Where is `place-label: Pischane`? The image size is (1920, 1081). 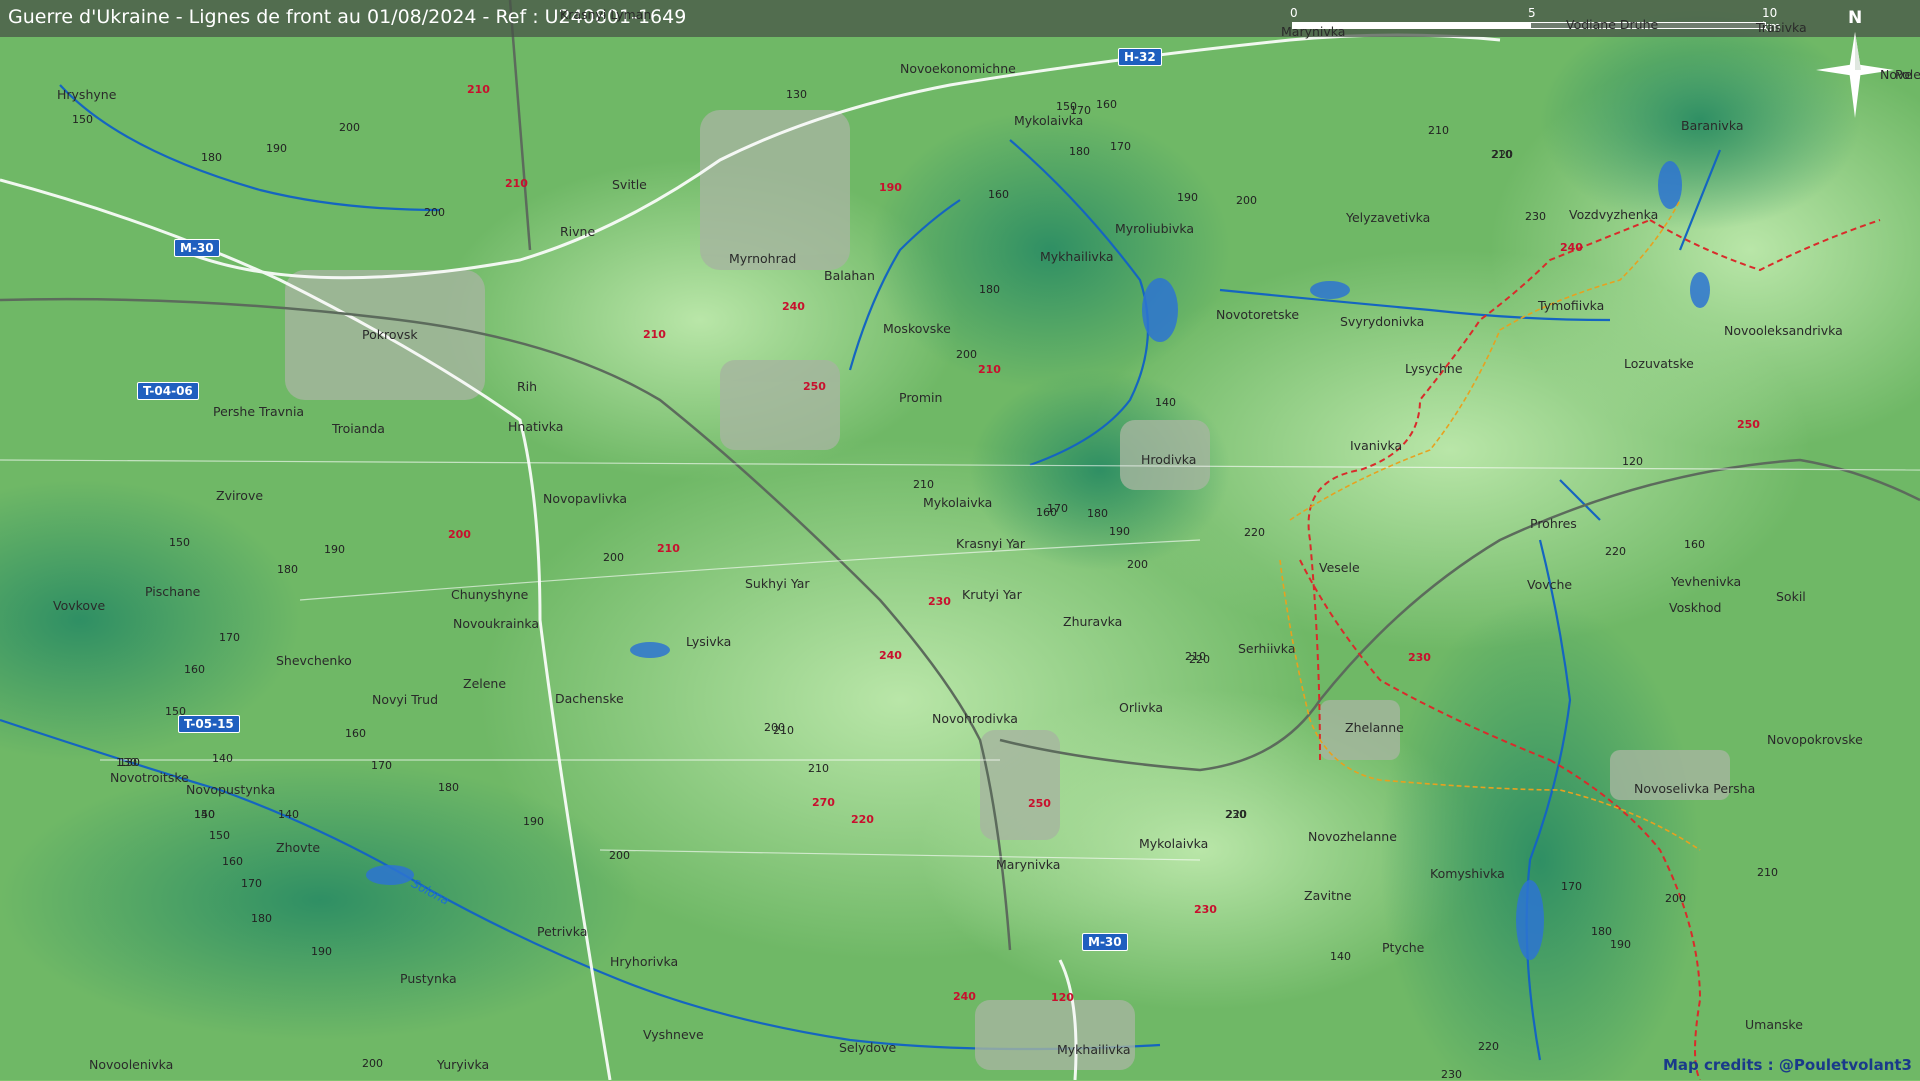 place-label: Pischane is located at coordinates (172, 591).